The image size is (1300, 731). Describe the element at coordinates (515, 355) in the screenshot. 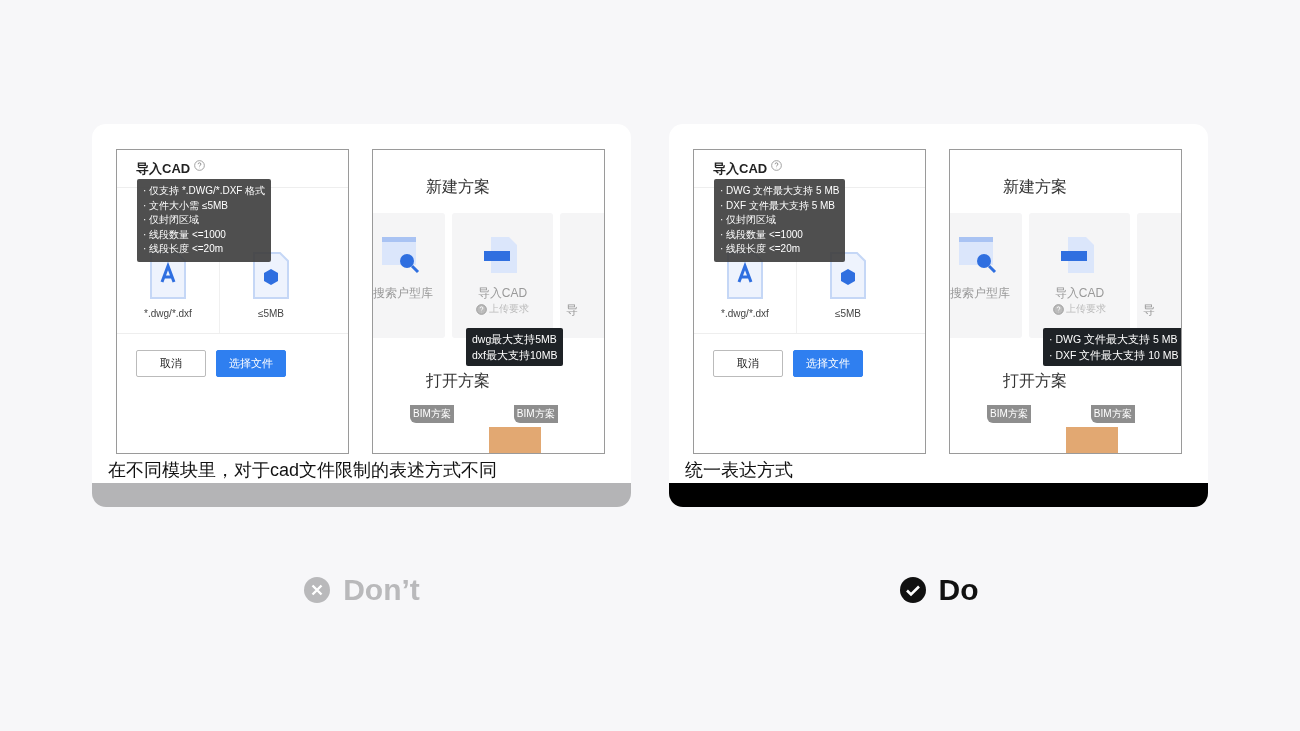

I see `tooltip-line: dxf最大支持10MB` at that location.